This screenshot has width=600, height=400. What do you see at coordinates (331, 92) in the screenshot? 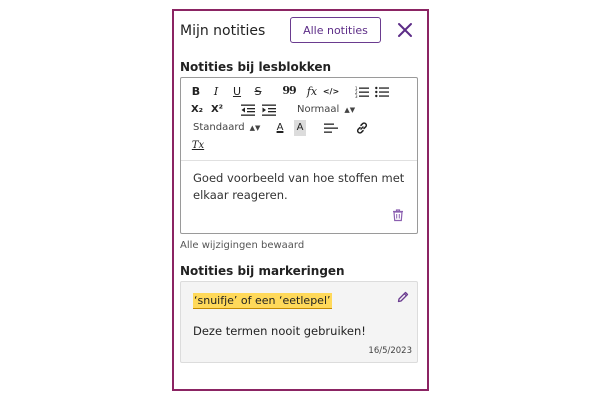
I see `code-button: </>` at bounding box center [331, 92].